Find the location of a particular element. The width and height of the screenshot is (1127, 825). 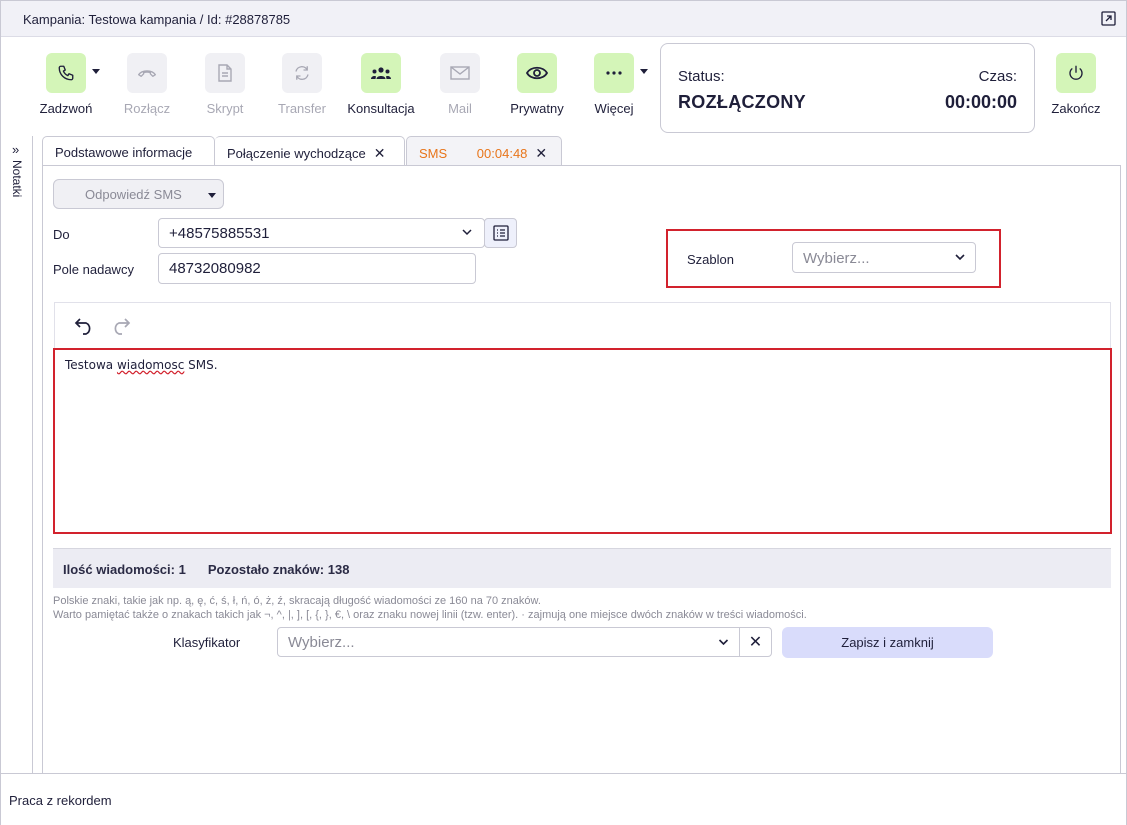

more-icon is located at coordinates (614, 73).